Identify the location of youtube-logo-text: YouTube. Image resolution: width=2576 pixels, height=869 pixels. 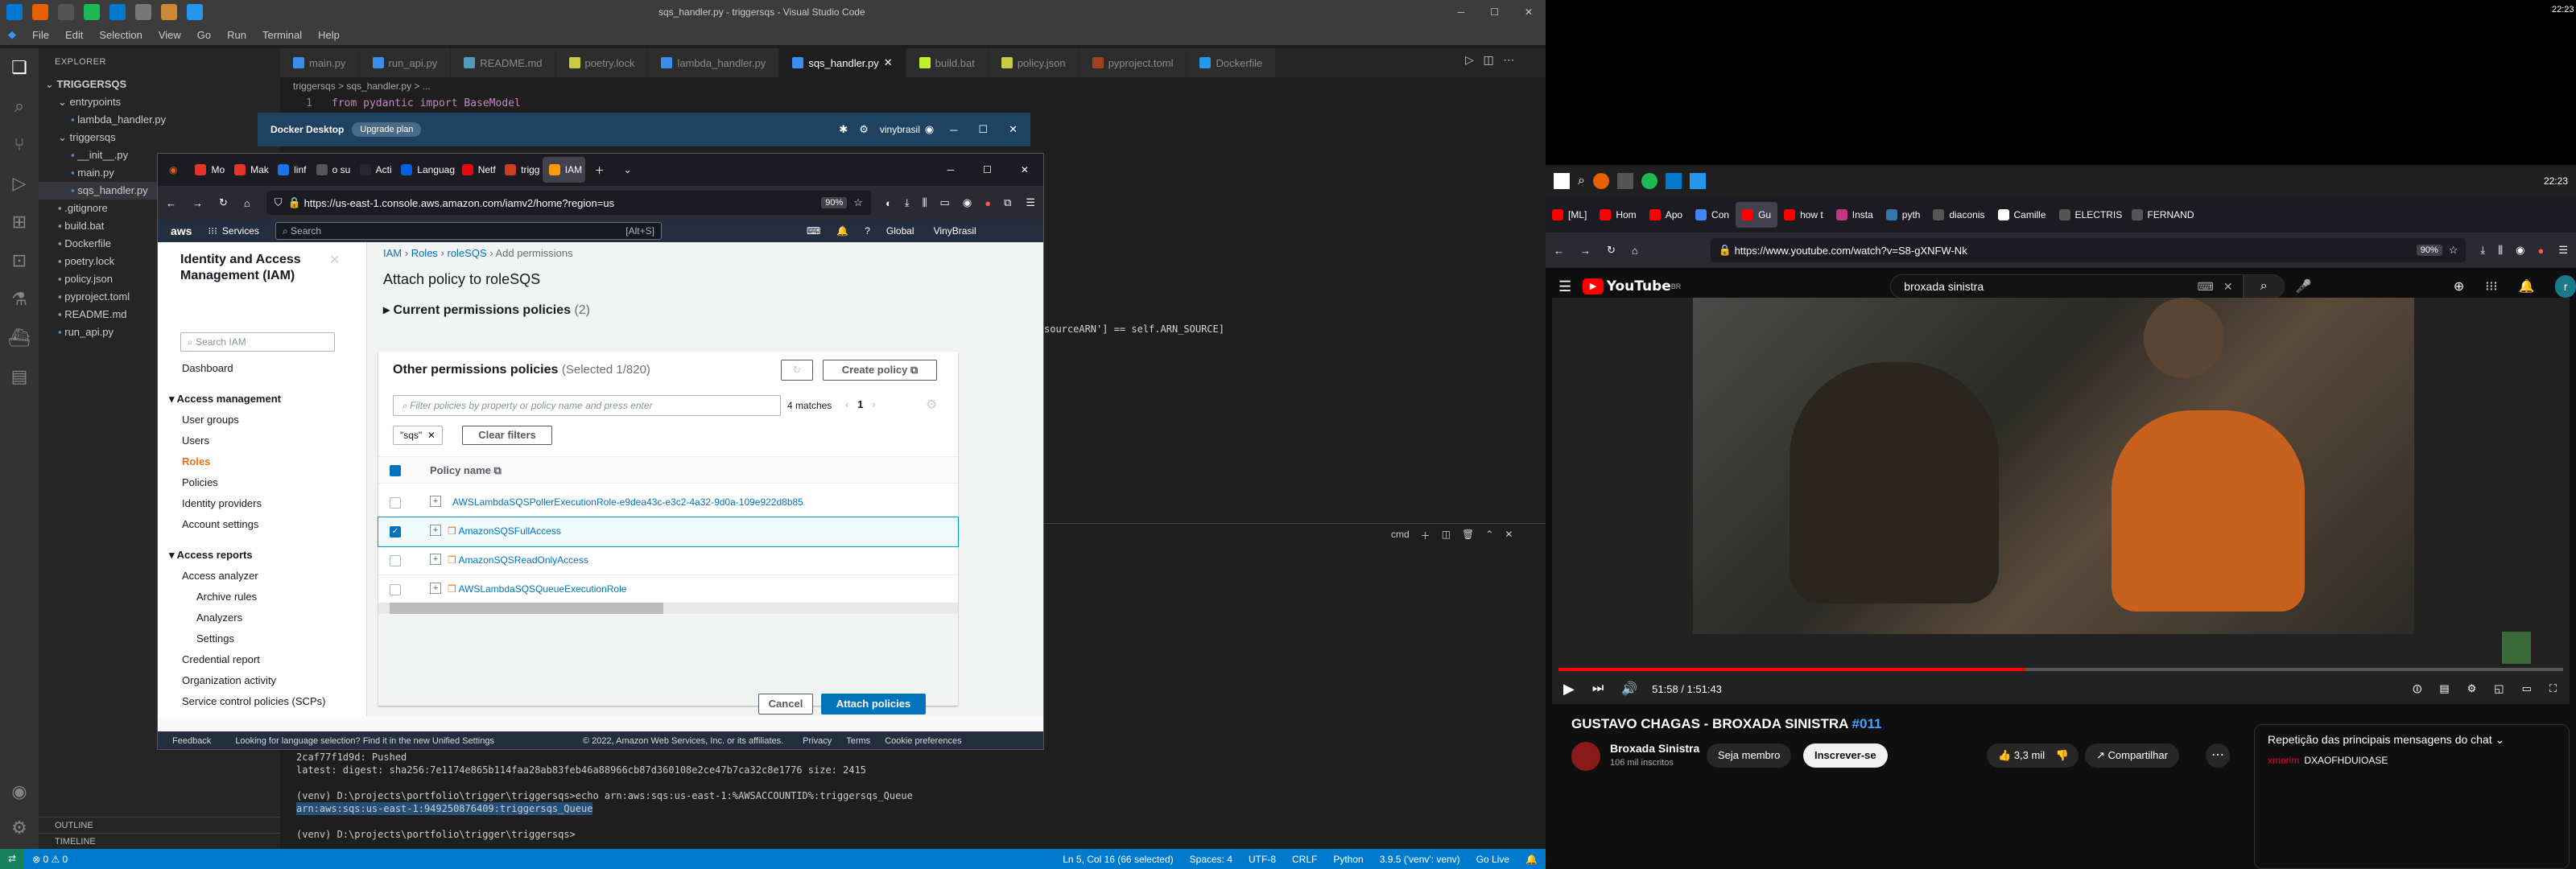
(1639, 286).